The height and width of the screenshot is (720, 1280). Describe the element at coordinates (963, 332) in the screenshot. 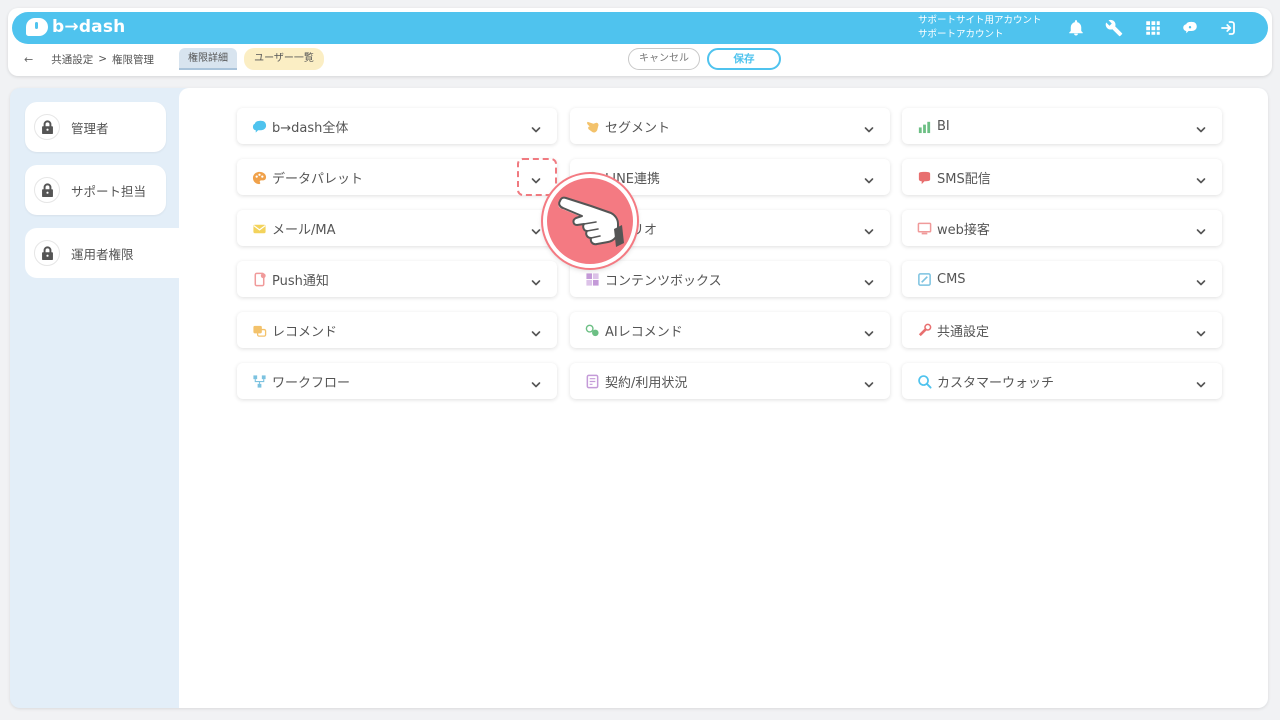

I see `permission-card-label: 共通設定` at that location.